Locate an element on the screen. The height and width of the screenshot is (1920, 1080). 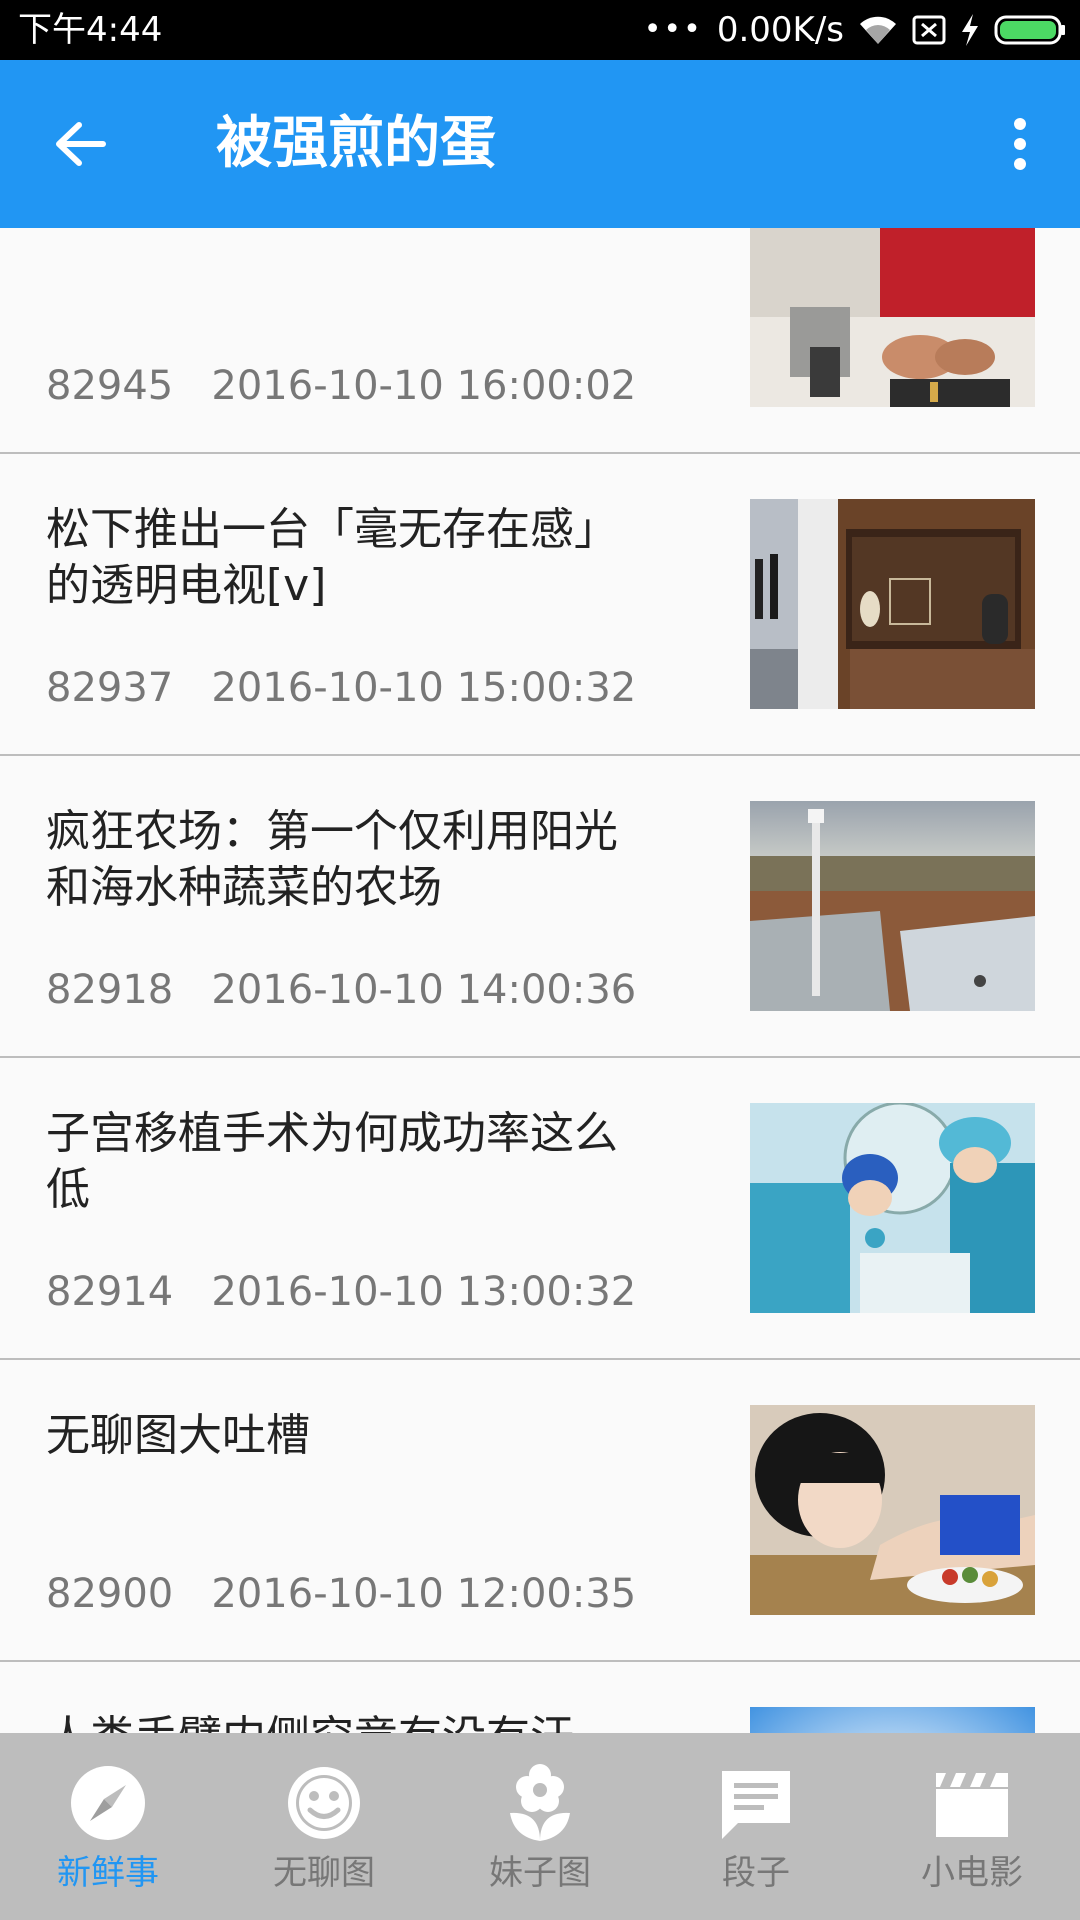
charging-icon is located at coordinates (970, 30).